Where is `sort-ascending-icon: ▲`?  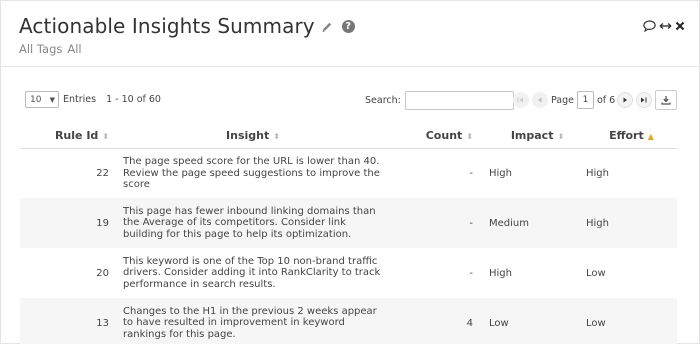
sort-ascending-icon: ▲ is located at coordinates (650, 137).